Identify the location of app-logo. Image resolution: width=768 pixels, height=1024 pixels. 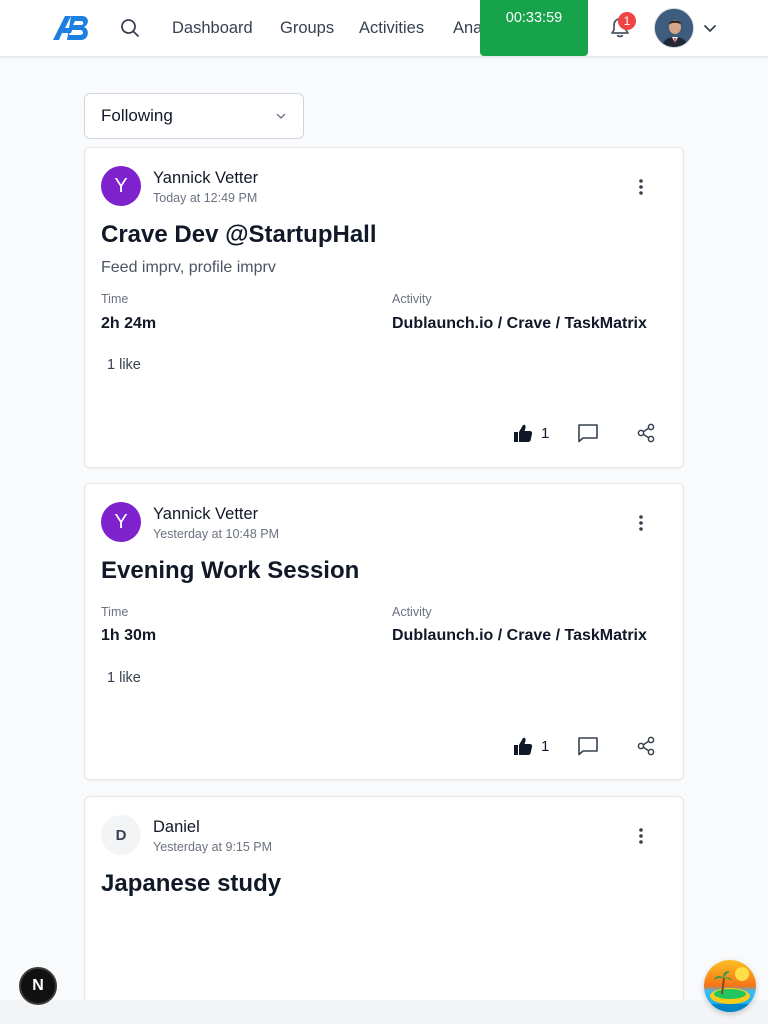
(71, 28).